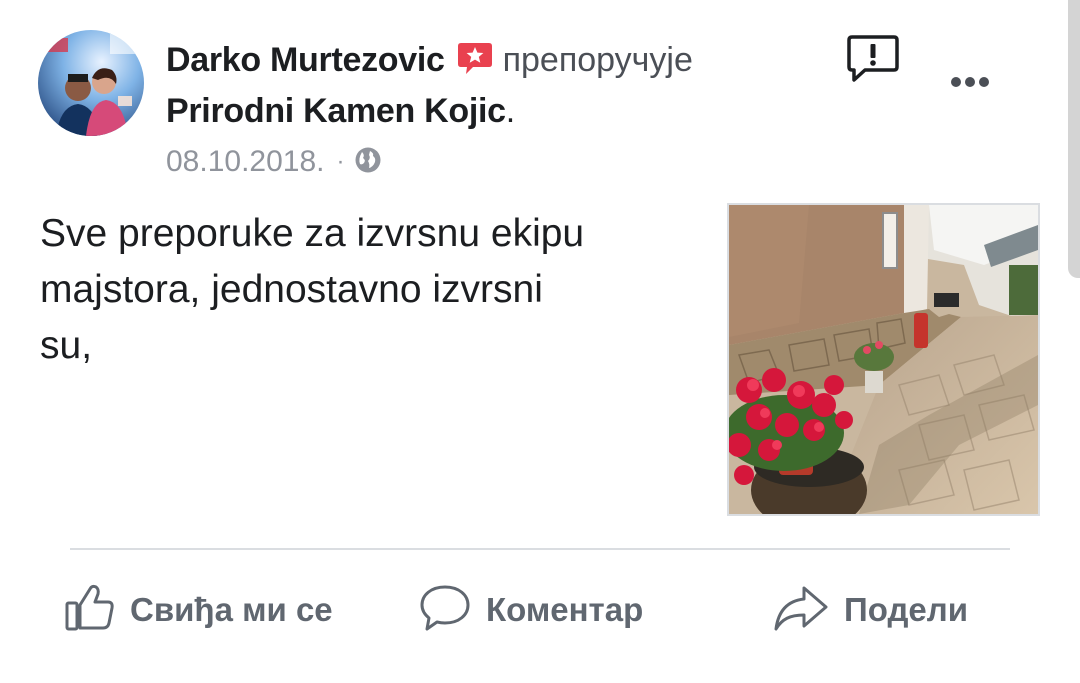 The width and height of the screenshot is (1080, 683). Describe the element at coordinates (475, 60) in the screenshot. I see `recommendation-icon` at that location.